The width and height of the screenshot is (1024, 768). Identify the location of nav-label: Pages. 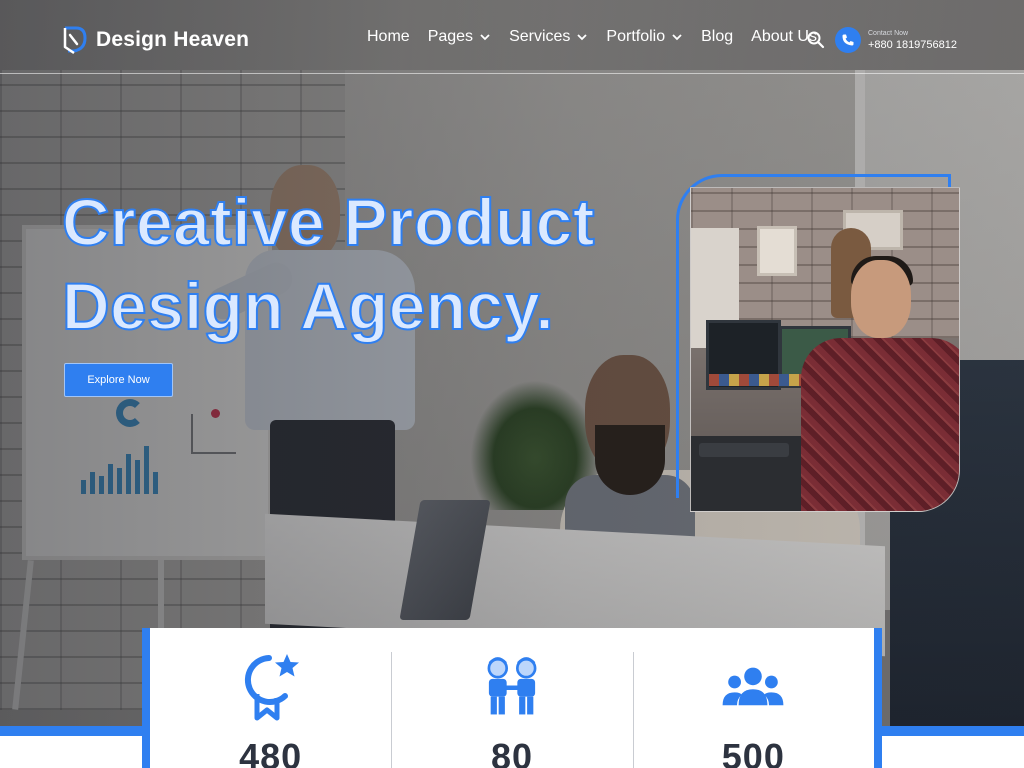
(450, 36).